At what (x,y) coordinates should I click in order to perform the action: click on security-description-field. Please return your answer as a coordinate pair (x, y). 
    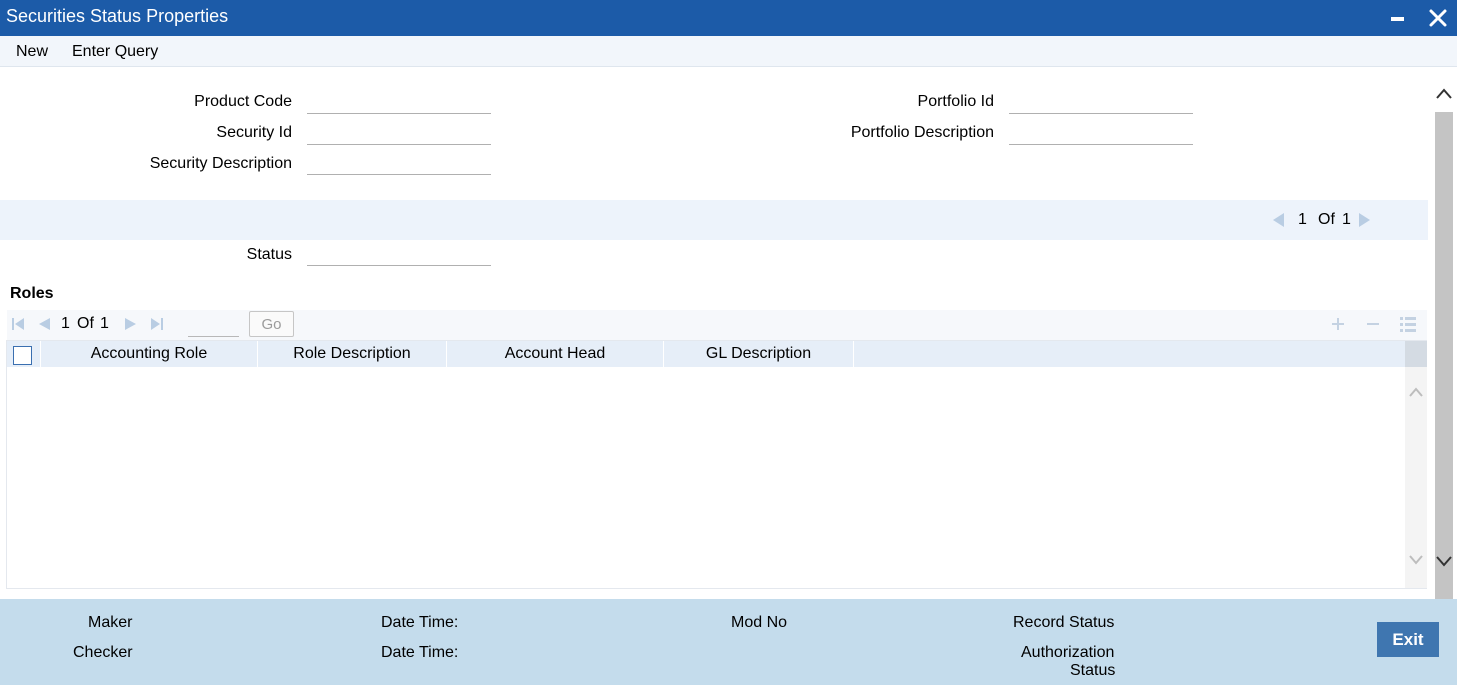
    Looking at the image, I should click on (399, 162).